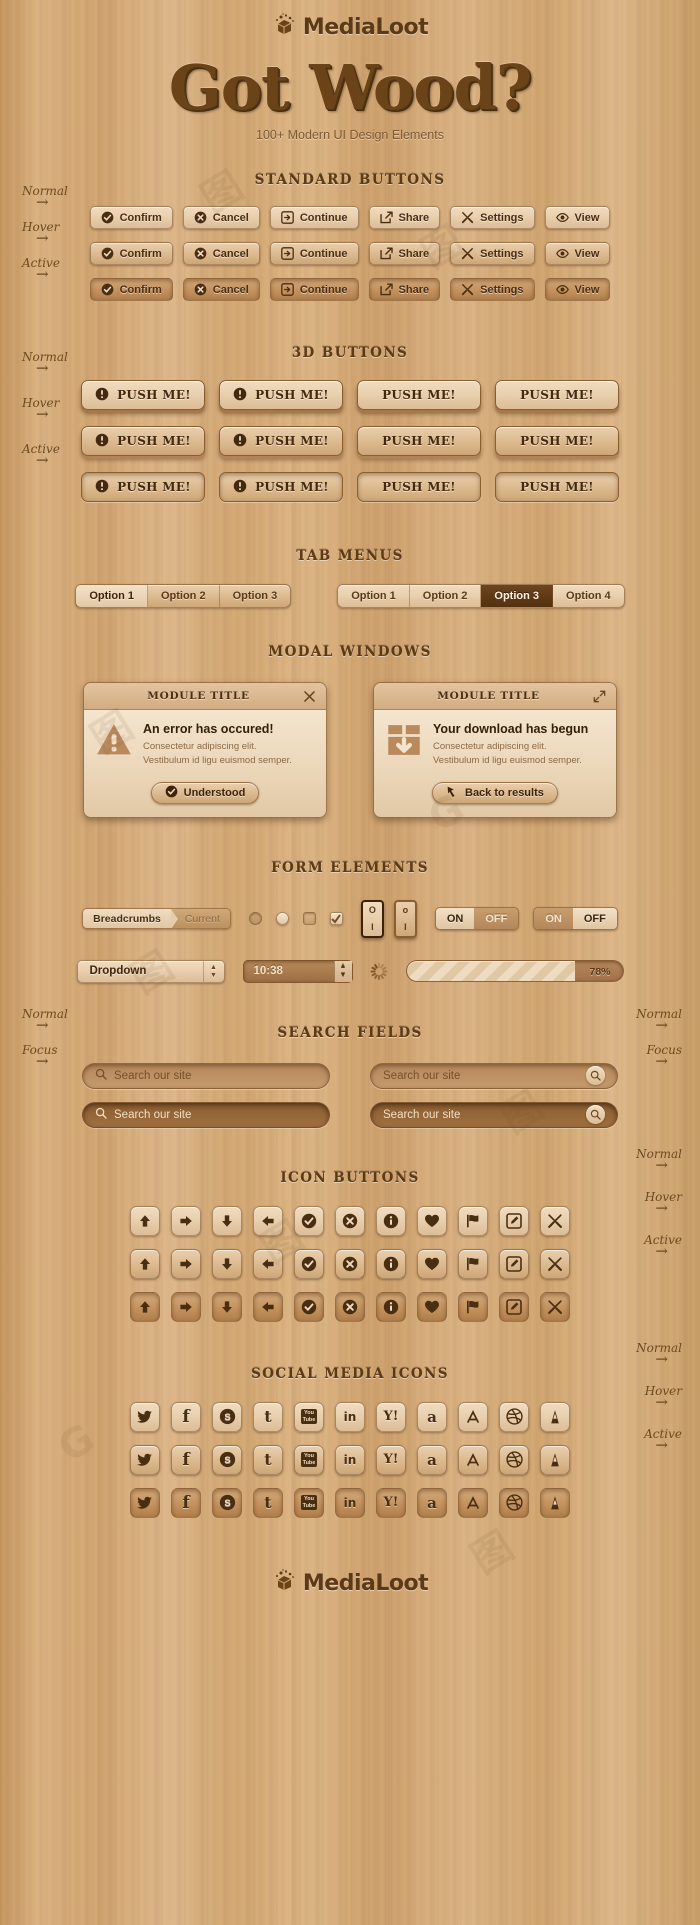  I want to click on icon-button-info-circle-hover, so click(391, 1263).